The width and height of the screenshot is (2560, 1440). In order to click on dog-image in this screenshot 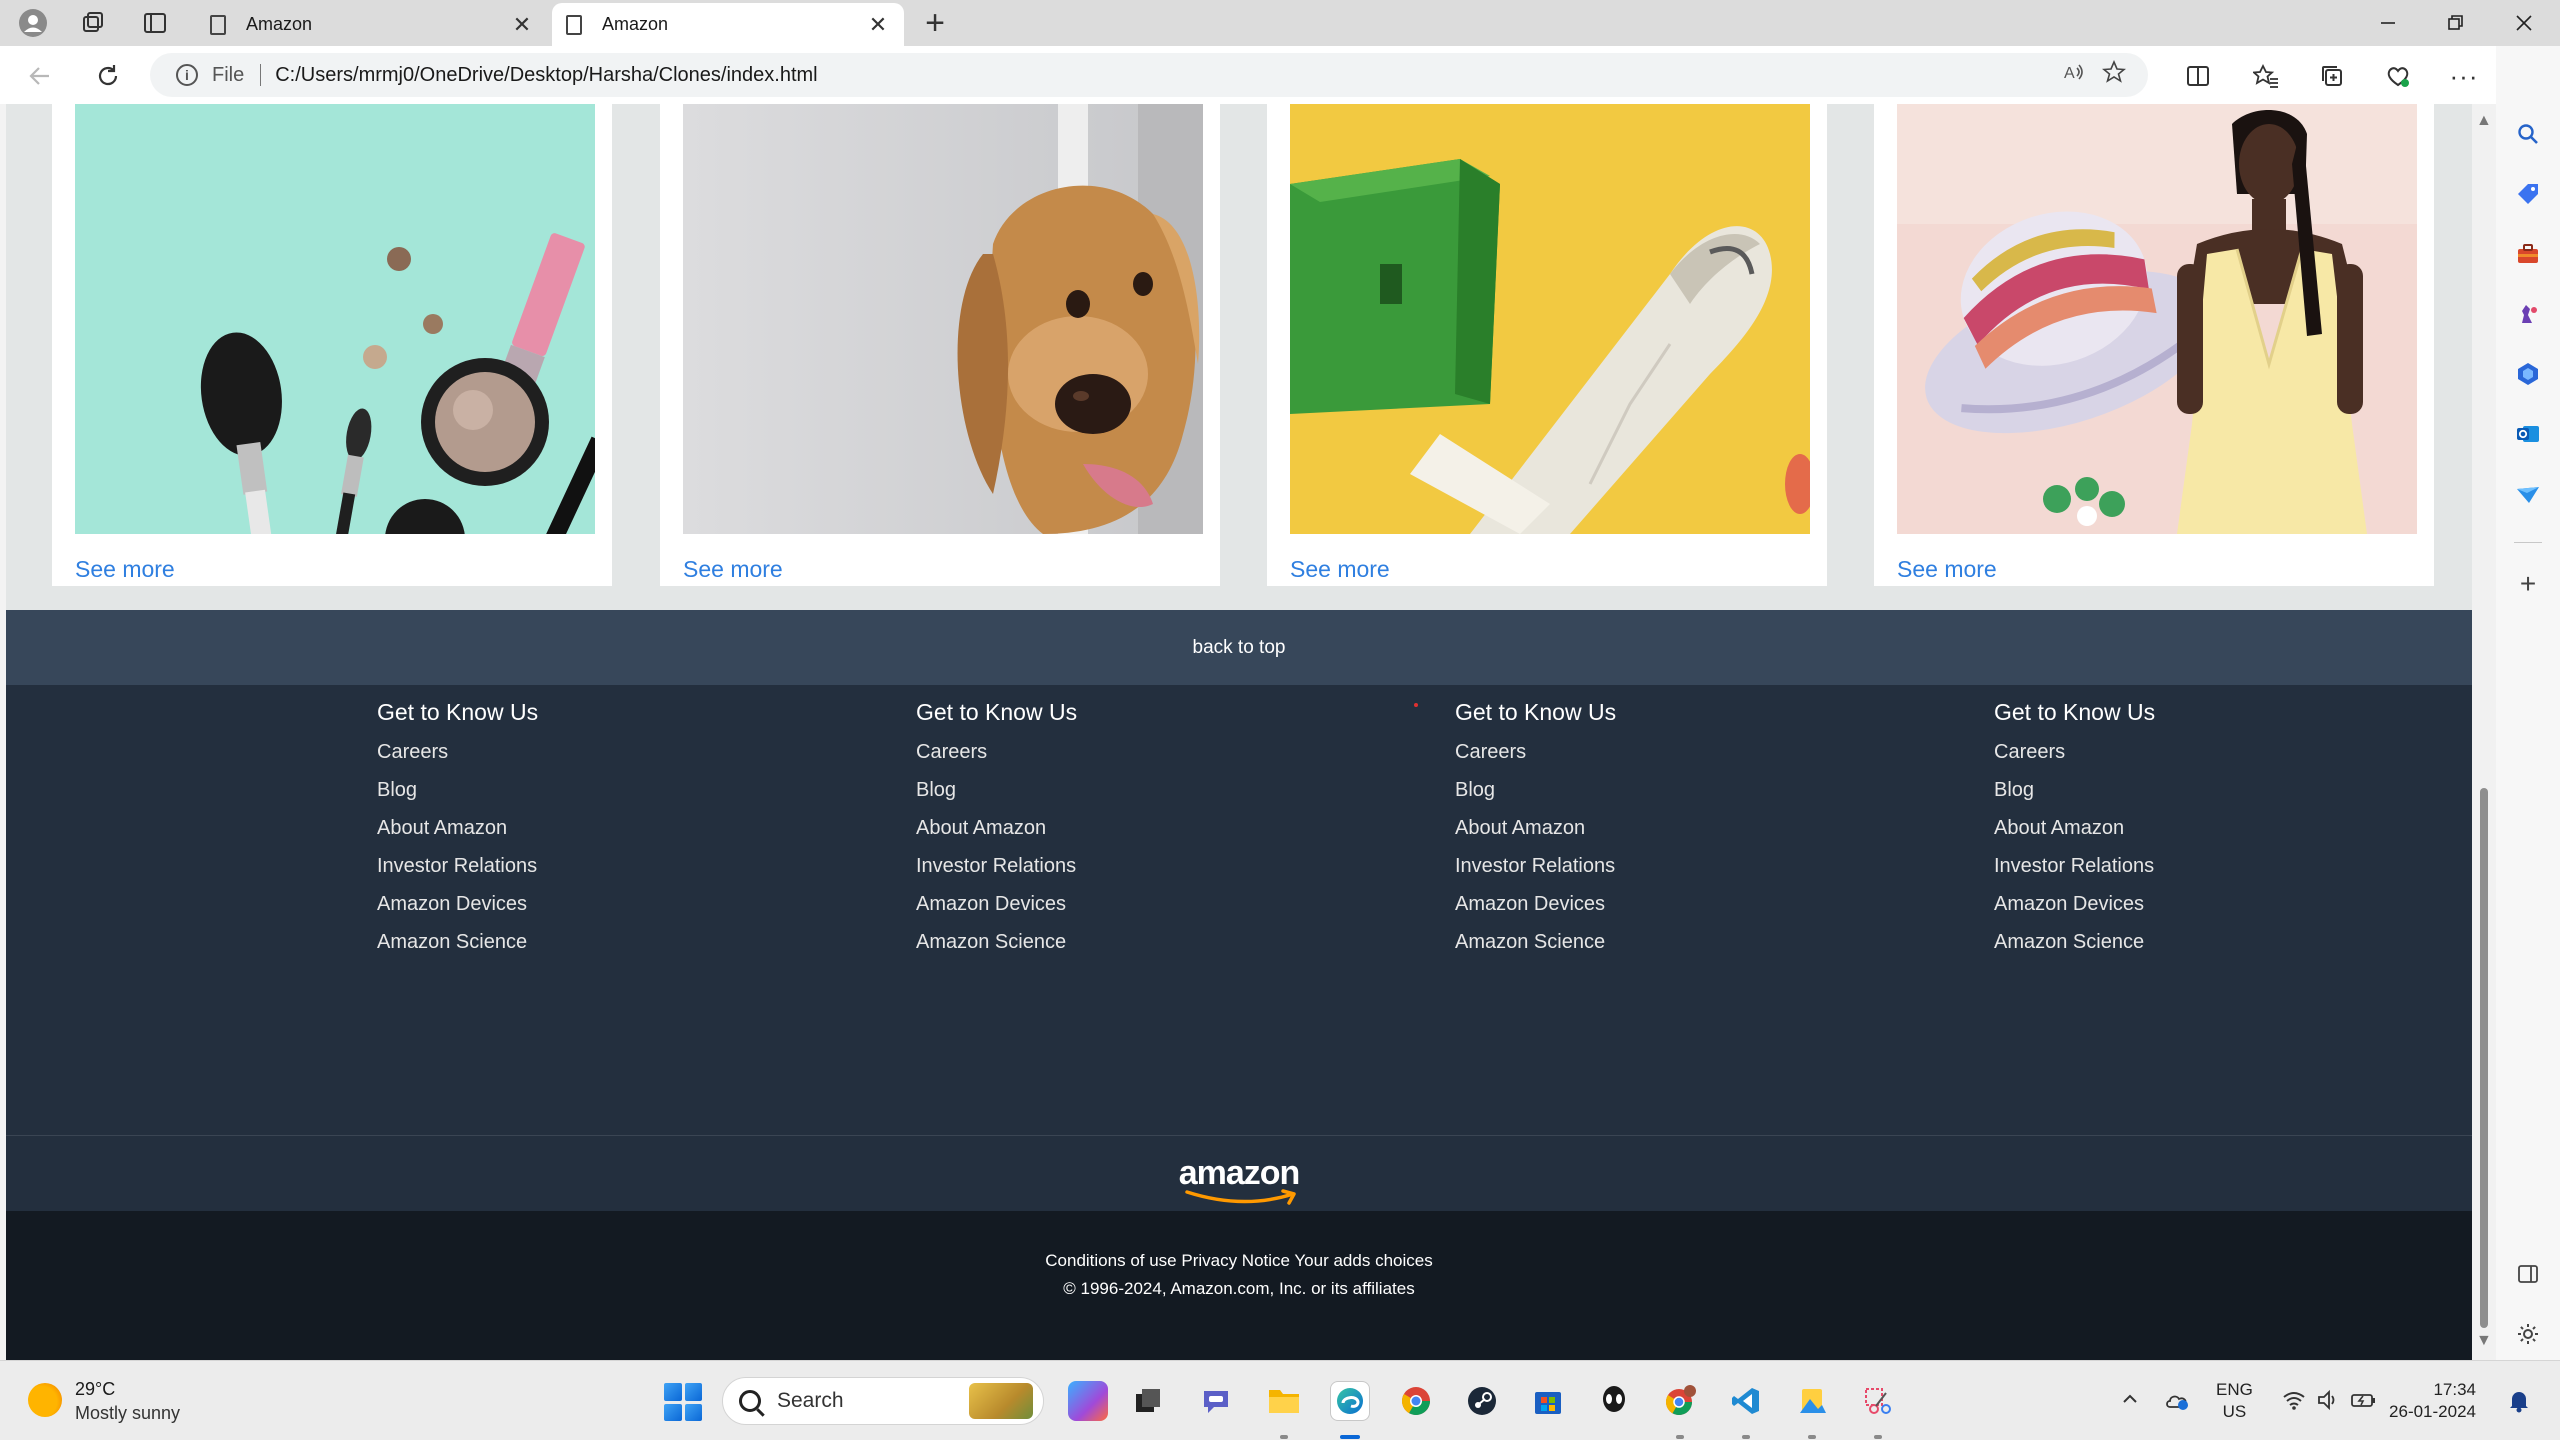, I will do `click(943, 319)`.